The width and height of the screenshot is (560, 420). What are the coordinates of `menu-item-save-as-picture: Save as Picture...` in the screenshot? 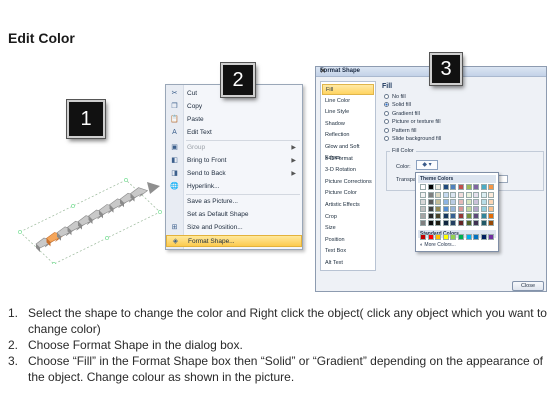 It's located at (234, 202).